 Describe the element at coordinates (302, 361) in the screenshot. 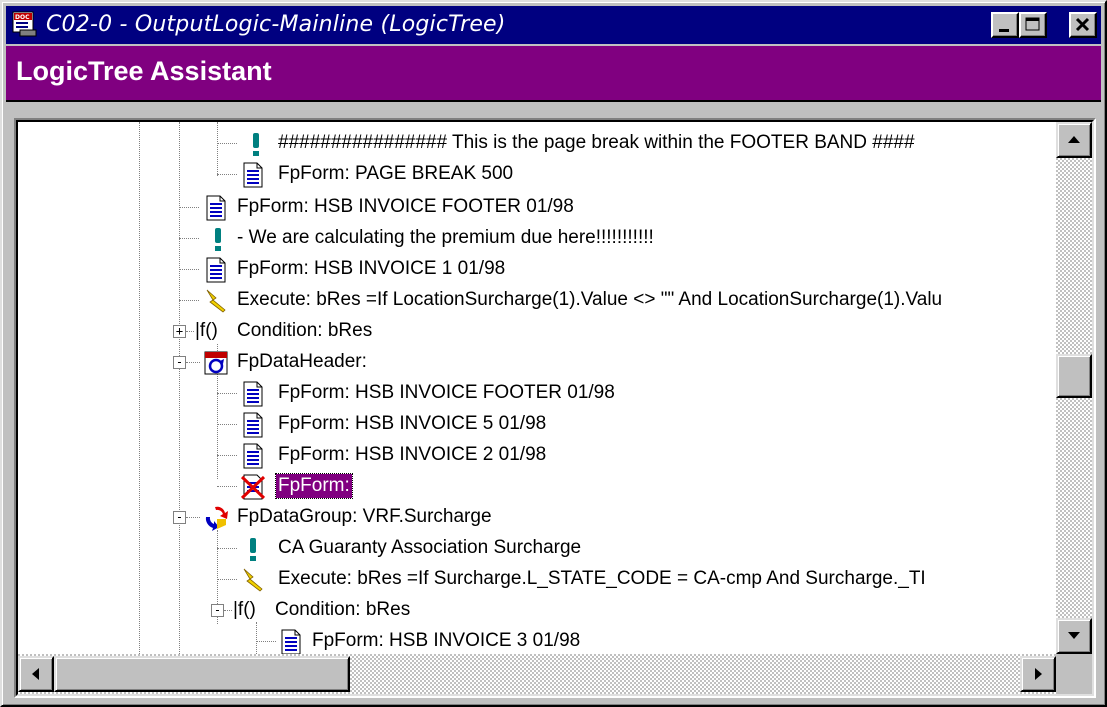

I see `tree-node-label: FpDataHeader:` at that location.